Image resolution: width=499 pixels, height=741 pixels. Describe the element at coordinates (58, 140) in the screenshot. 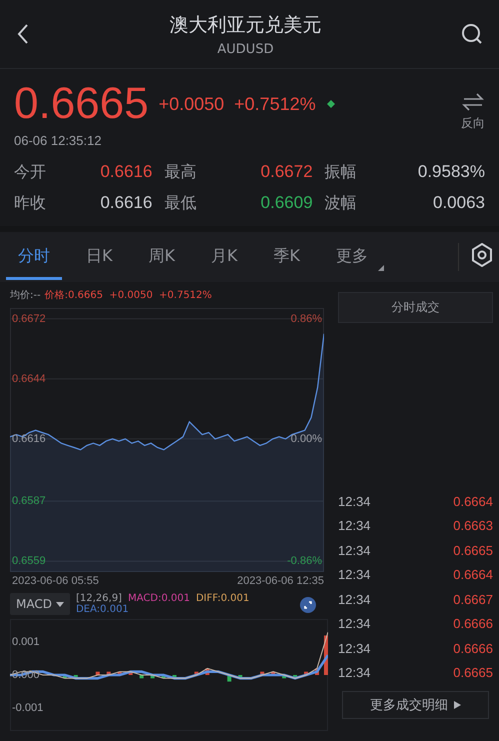

I see `quote-time: 06-06 12:35:12` at that location.